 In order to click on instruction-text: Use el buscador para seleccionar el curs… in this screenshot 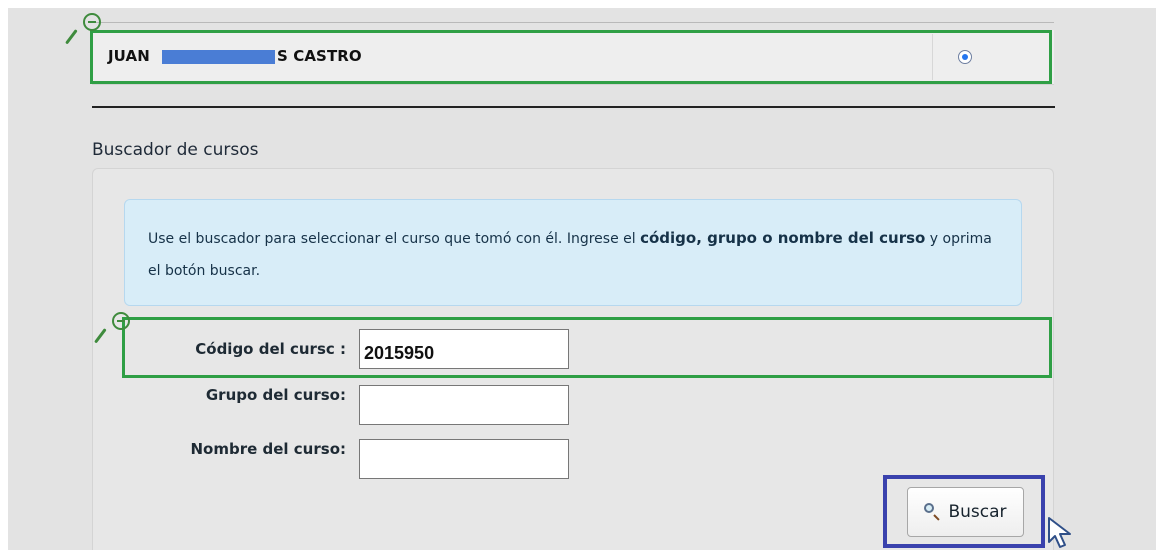, I will do `click(578, 254)`.